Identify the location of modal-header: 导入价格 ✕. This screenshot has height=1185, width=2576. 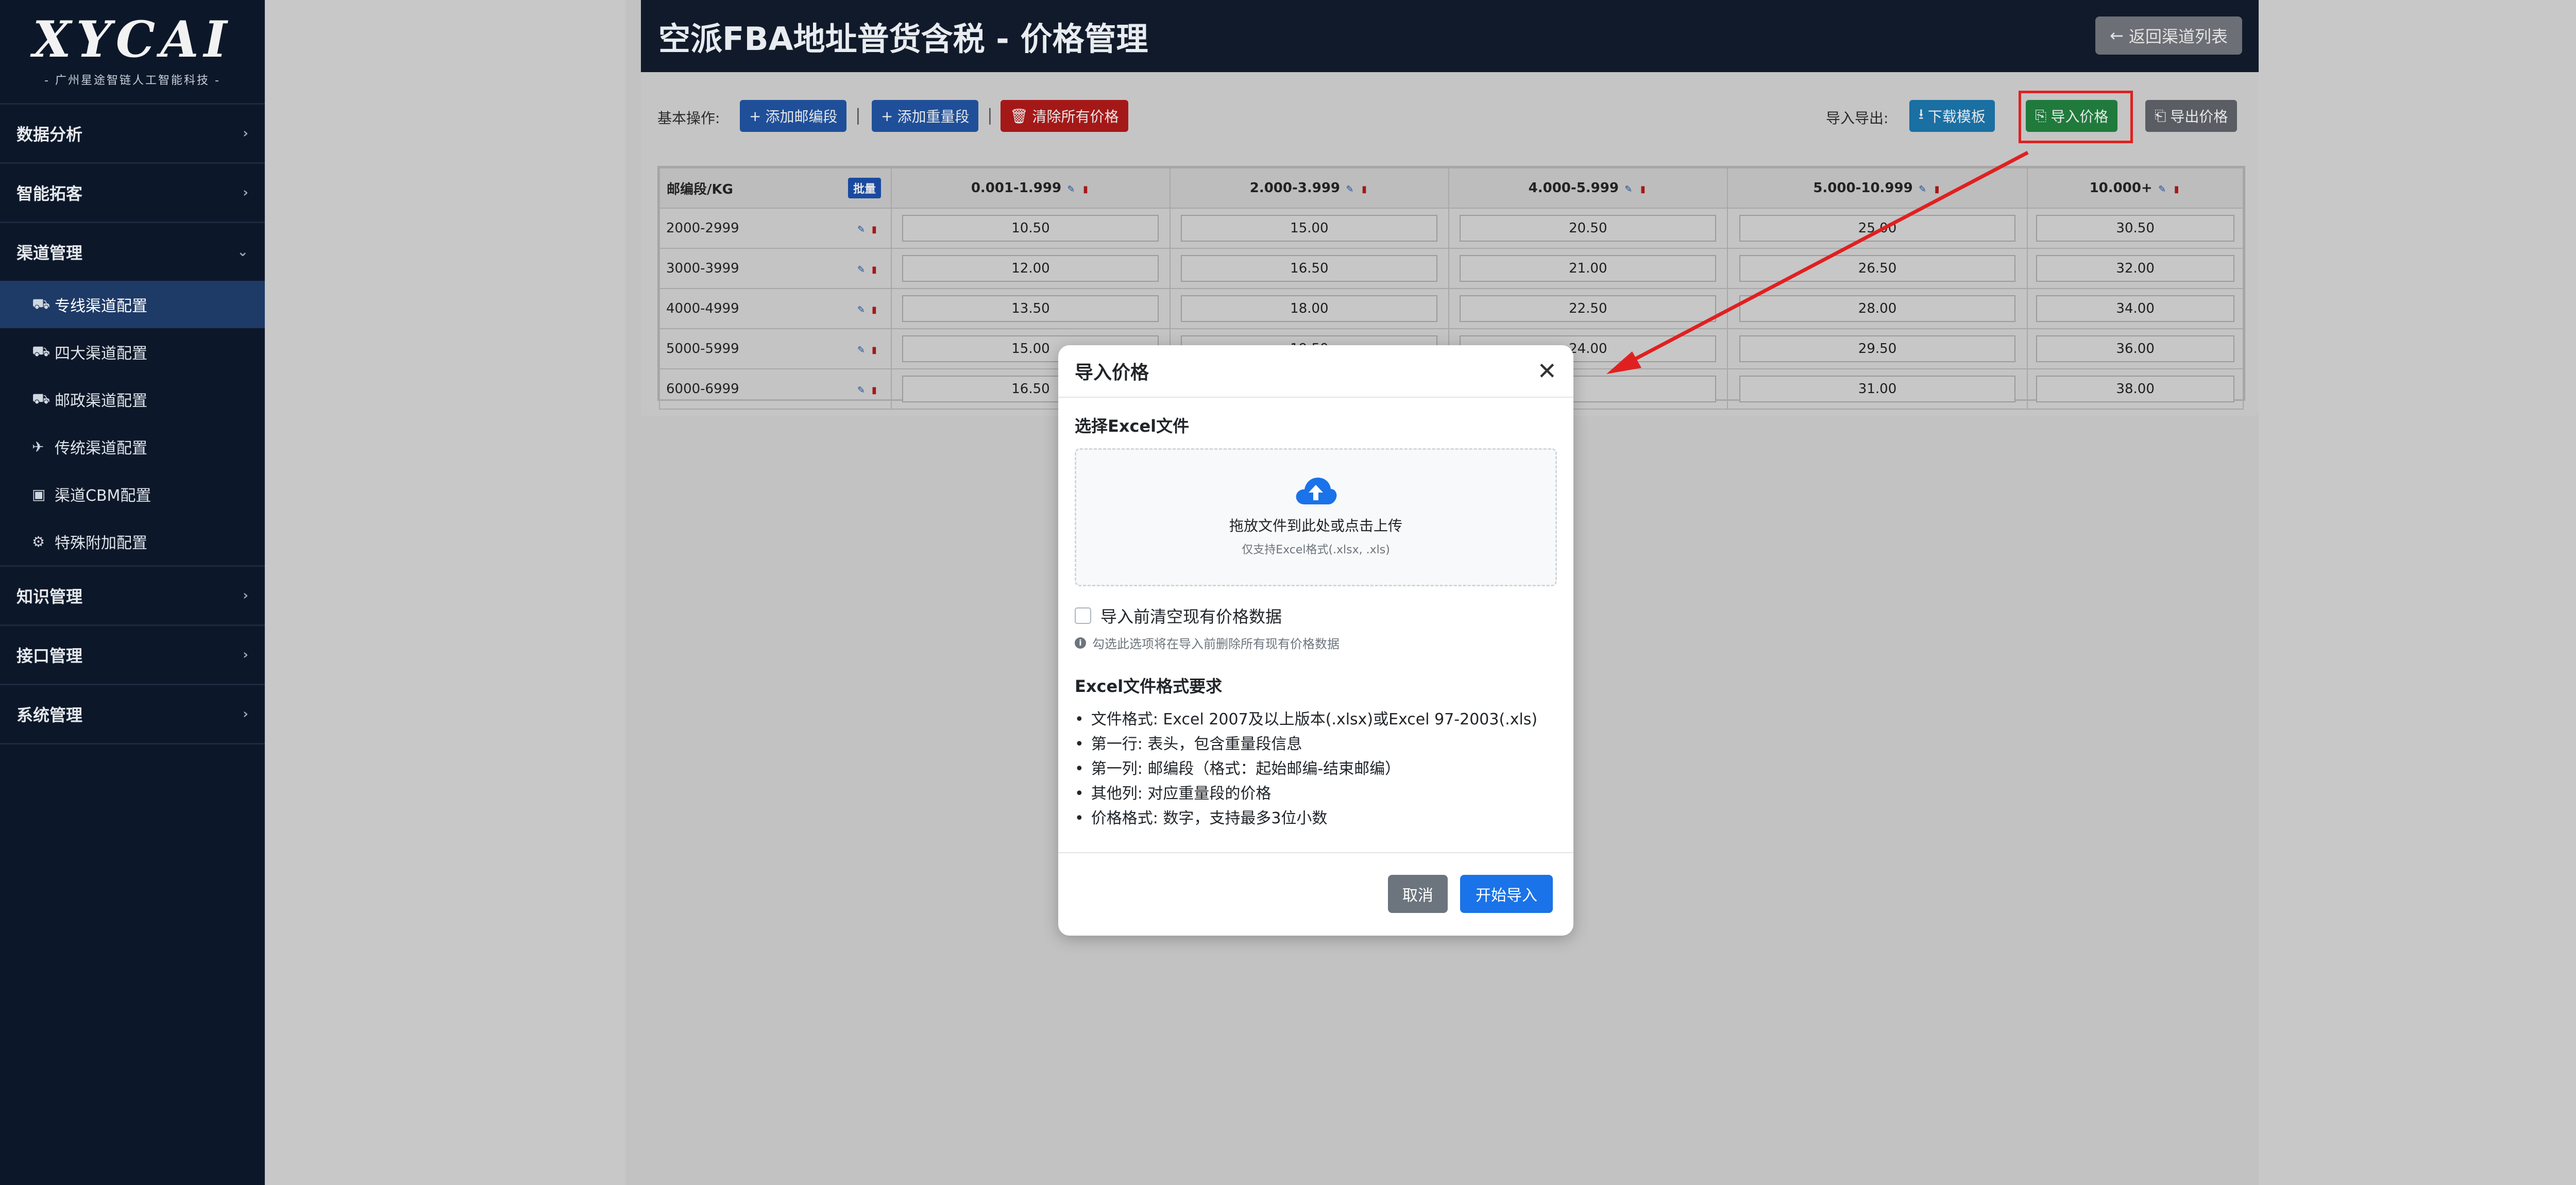
(1315, 371).